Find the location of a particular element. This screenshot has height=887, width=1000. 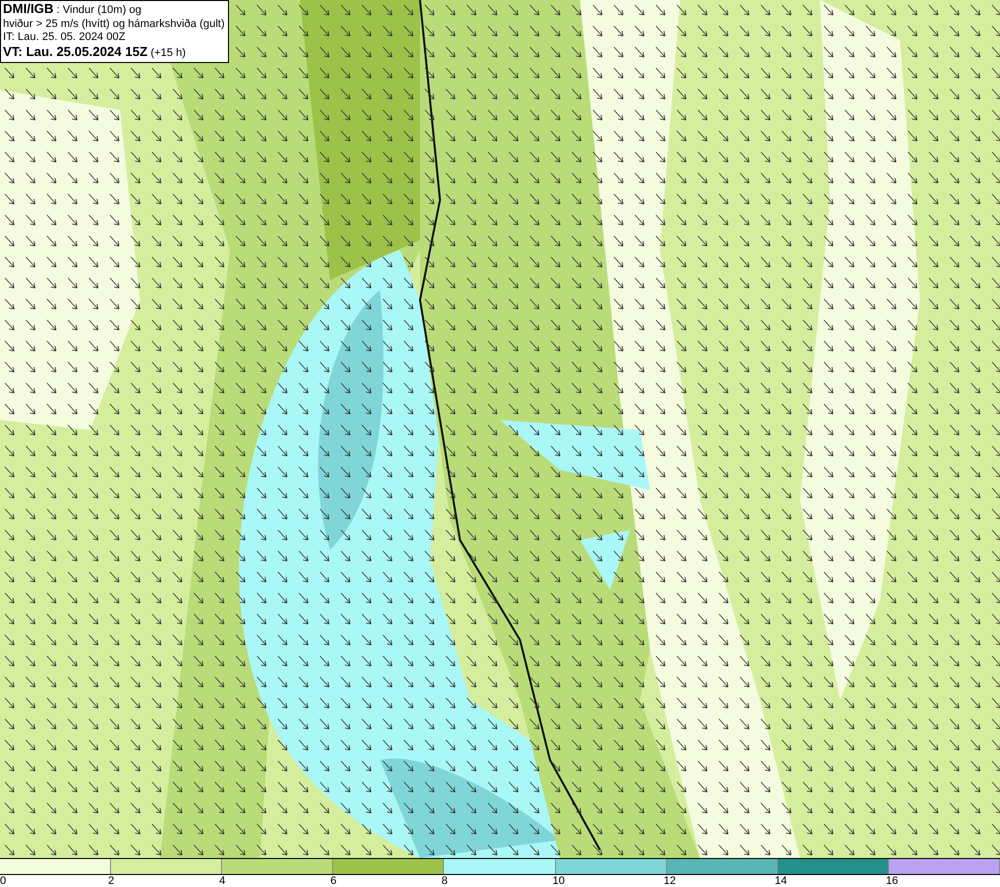

title-line: VT: Lau. 25.05.2024 15Z (+15 h) is located at coordinates (95, 52).